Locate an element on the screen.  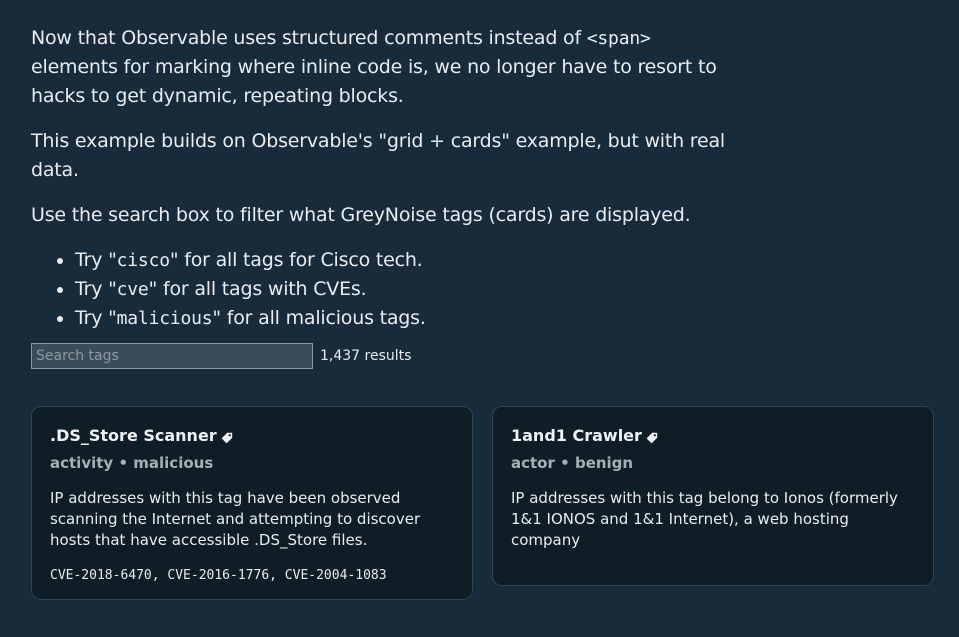
tip-suffix: " for all tags with CVEs. is located at coordinates (257, 289).